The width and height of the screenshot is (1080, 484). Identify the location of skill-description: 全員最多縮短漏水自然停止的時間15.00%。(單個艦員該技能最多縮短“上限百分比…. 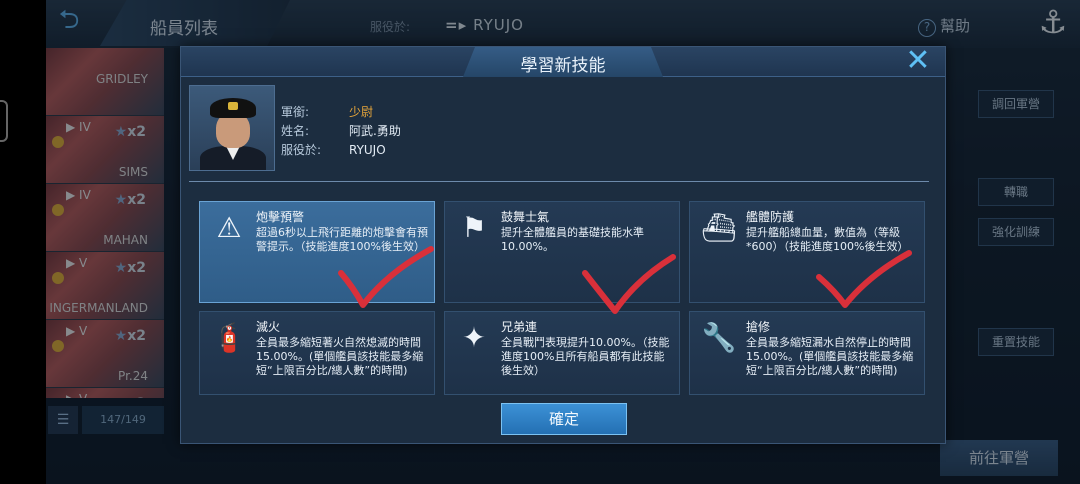
(830, 356).